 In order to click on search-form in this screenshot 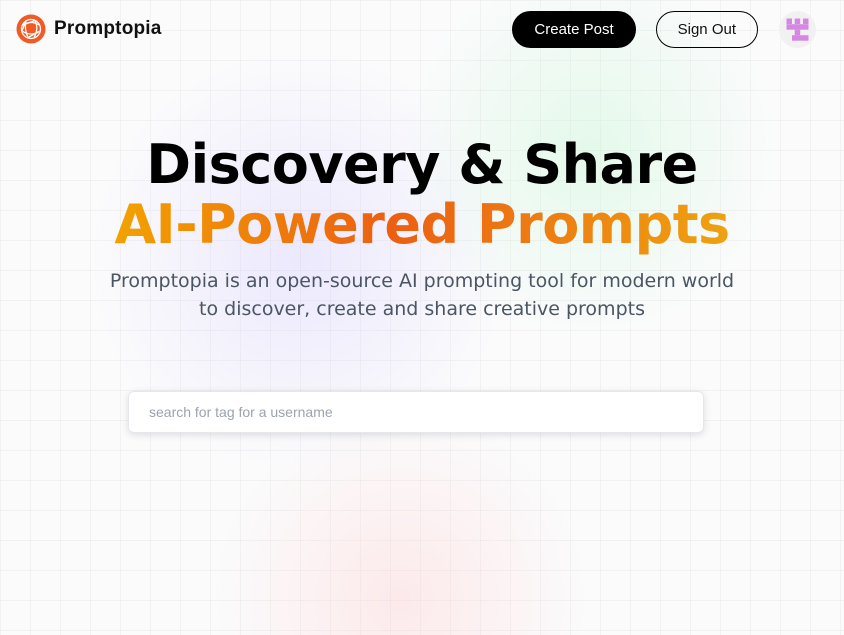, I will do `click(416, 412)`.